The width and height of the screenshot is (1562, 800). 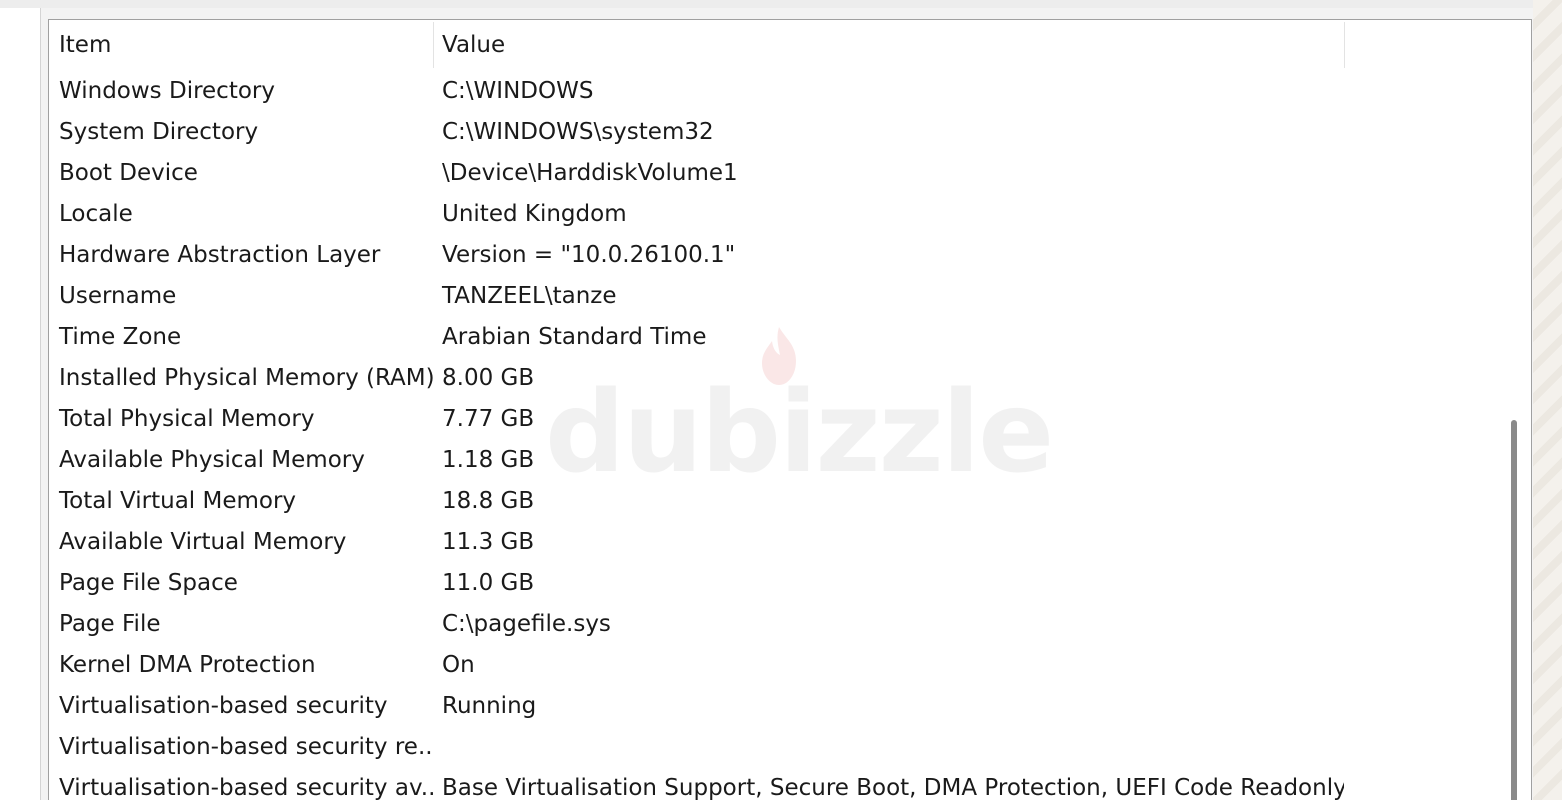 I want to click on column-header-item: Item, so click(x=241, y=45).